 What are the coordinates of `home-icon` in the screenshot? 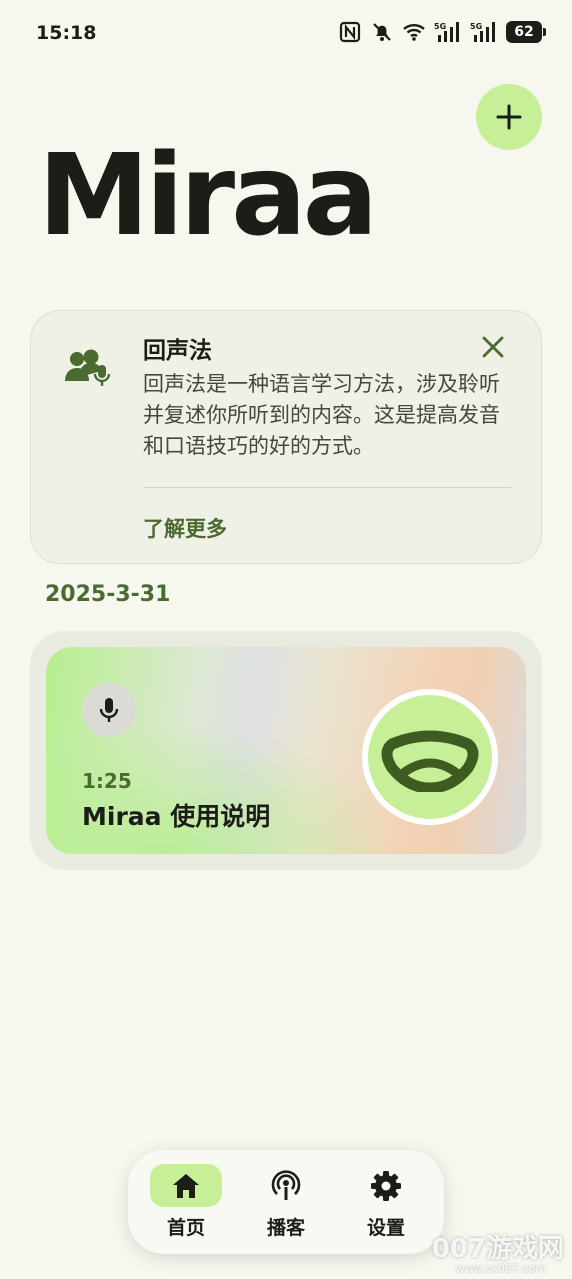 It's located at (186, 1185).